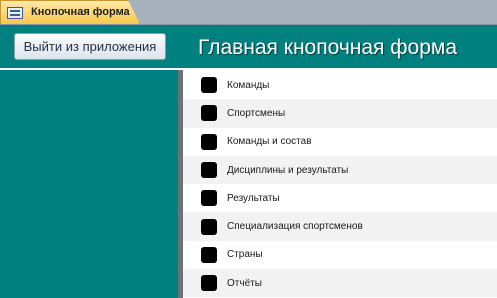 The image size is (497, 298). What do you see at coordinates (245, 255) in the screenshot?
I see `menu-item-label: Страны` at bounding box center [245, 255].